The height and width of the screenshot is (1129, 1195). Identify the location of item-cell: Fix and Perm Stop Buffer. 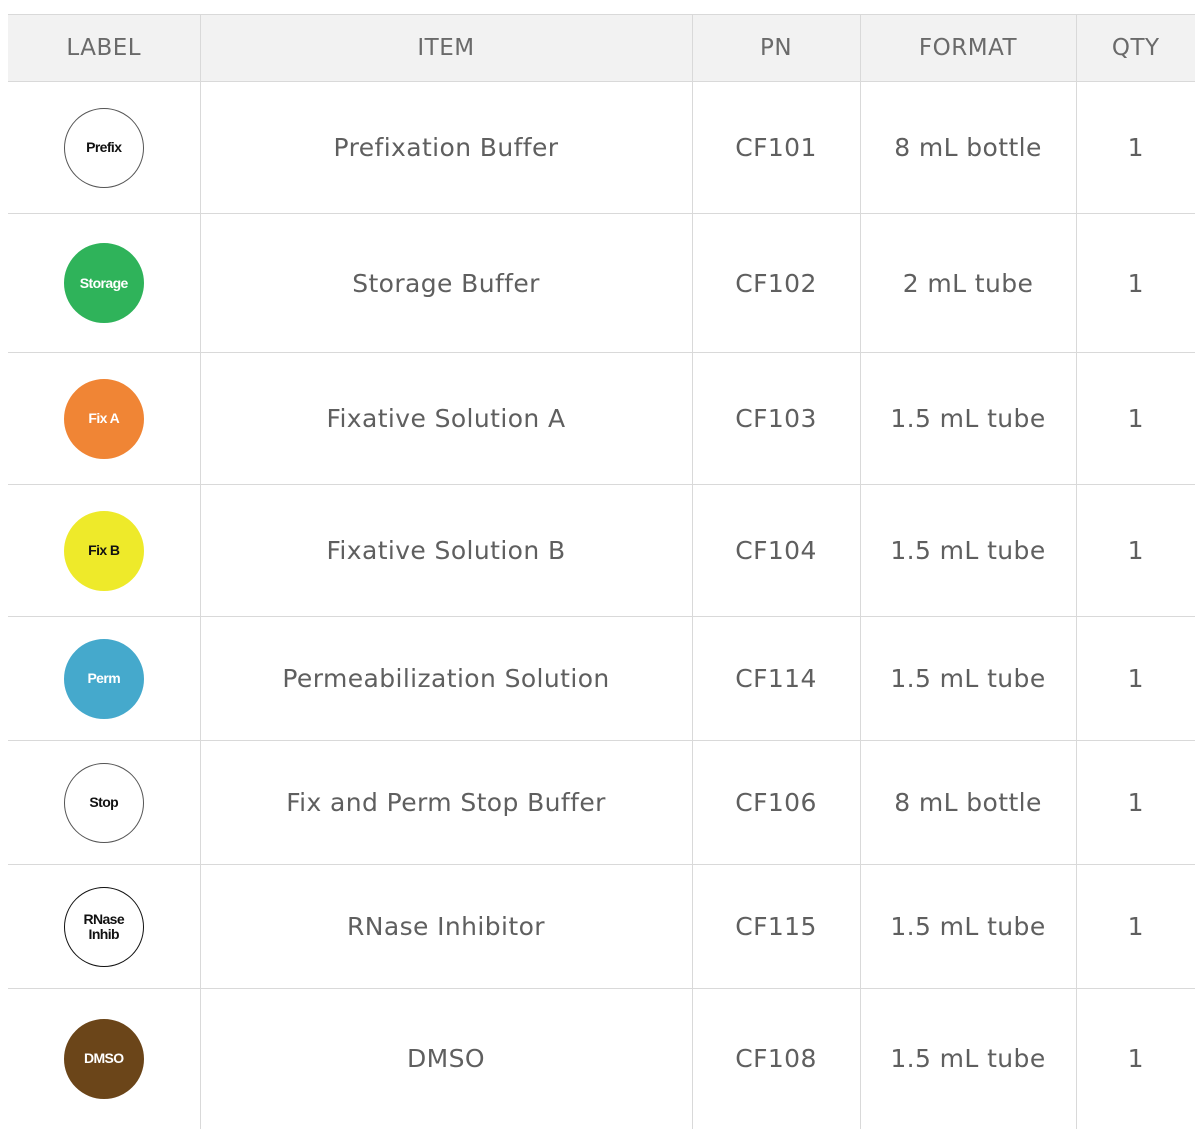
(446, 802).